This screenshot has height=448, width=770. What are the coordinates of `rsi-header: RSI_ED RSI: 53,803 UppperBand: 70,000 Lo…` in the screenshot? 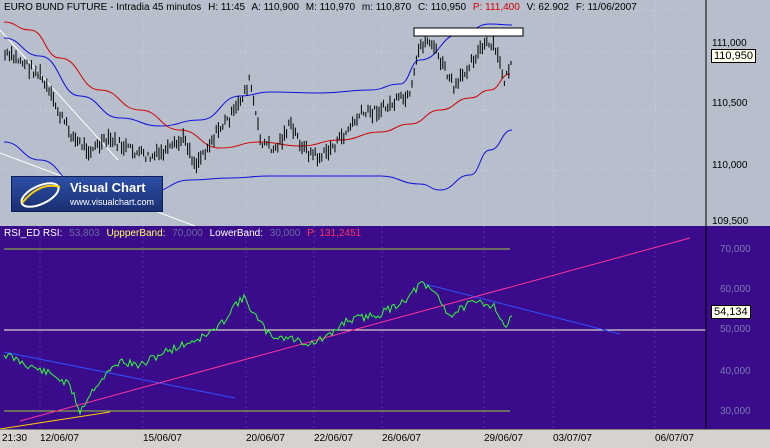 It's located at (184, 233).